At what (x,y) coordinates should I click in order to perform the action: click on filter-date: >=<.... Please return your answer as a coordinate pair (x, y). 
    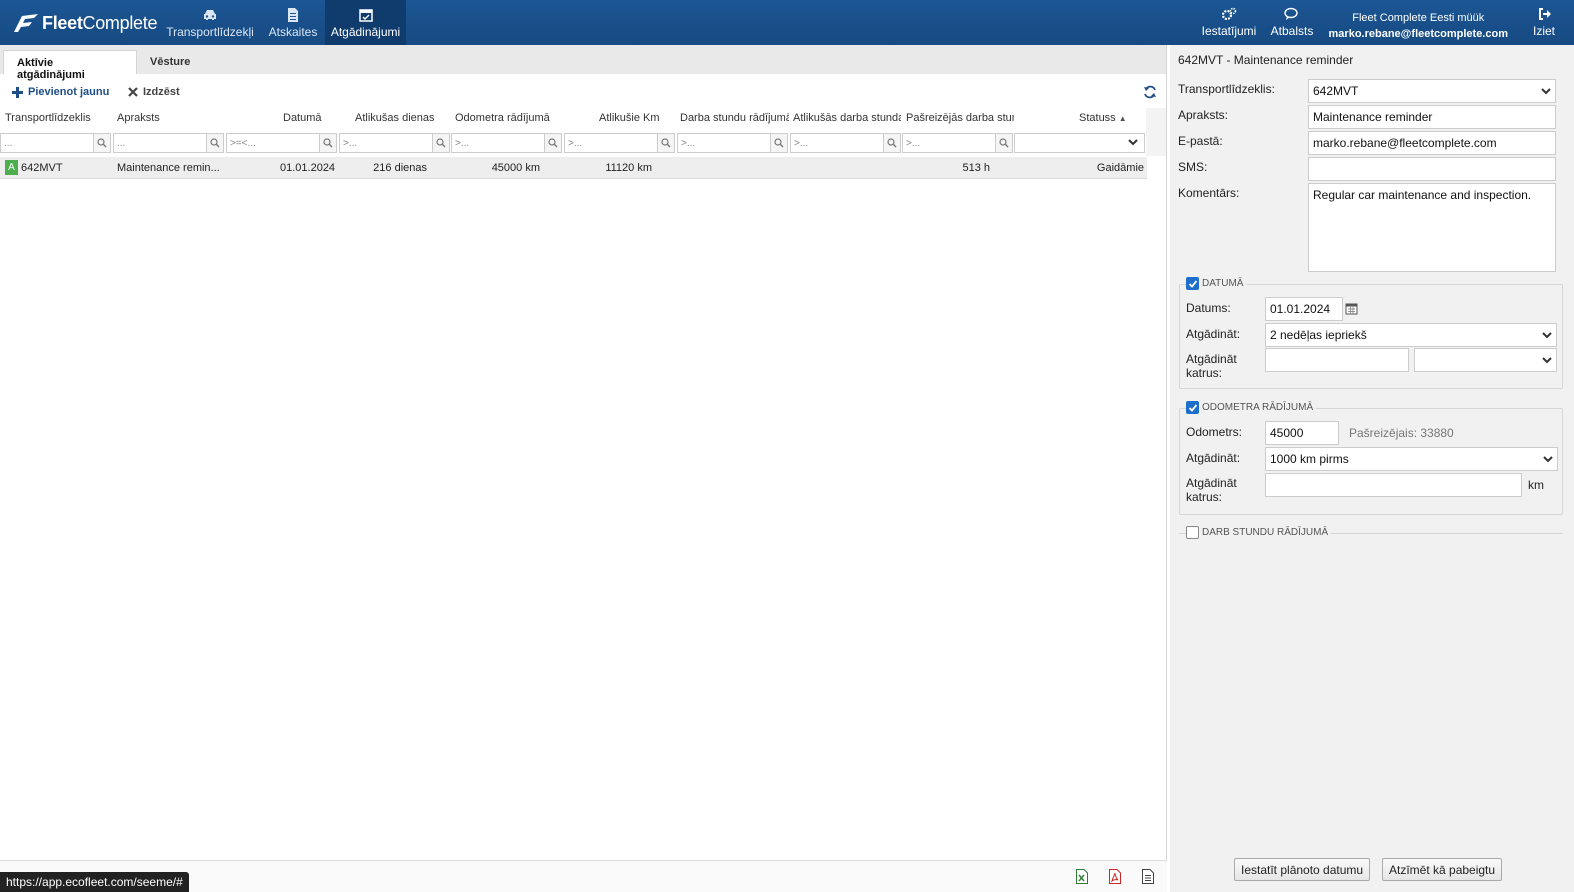
    Looking at the image, I should click on (273, 143).